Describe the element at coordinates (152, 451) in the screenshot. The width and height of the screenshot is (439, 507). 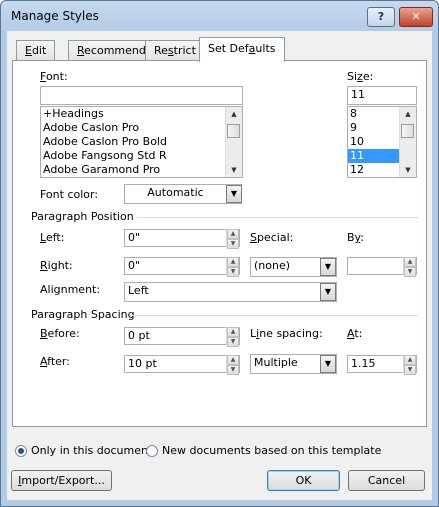
I see `radio-new-documents` at that location.